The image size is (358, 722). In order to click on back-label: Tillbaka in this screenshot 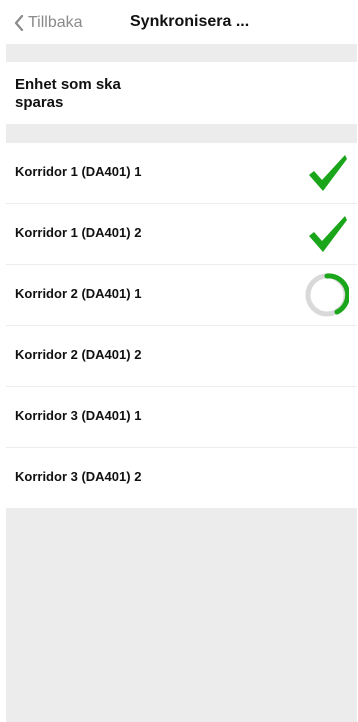, I will do `click(55, 22)`.